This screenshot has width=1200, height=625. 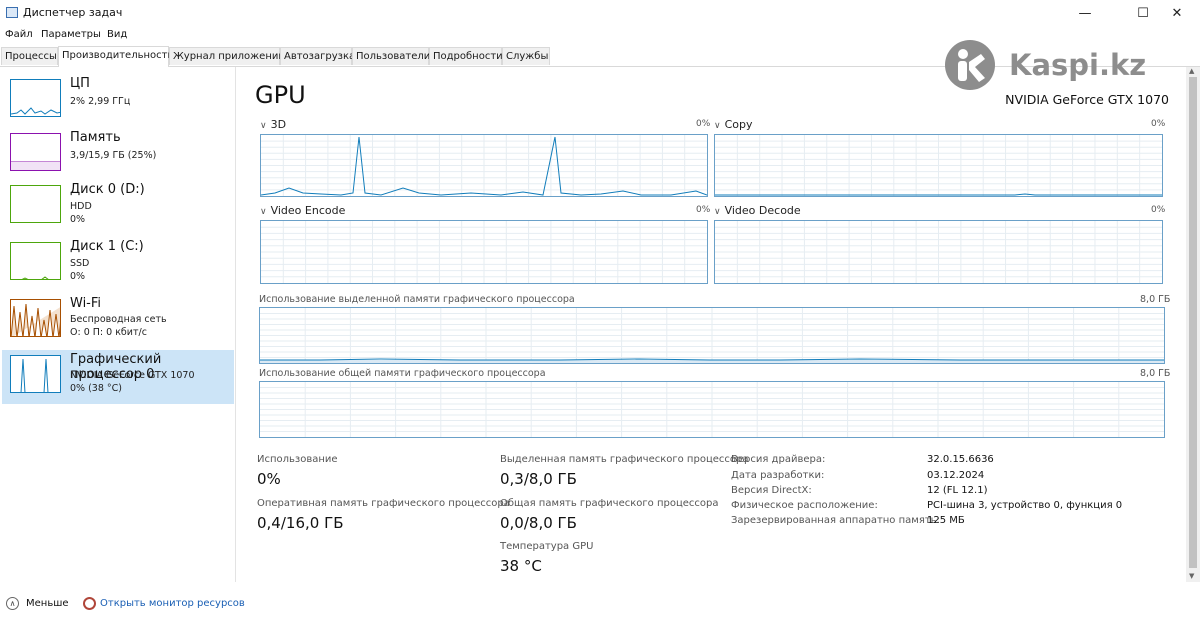 What do you see at coordinates (47, 603) in the screenshot?
I see `fewer-details-button: Меньше` at bounding box center [47, 603].